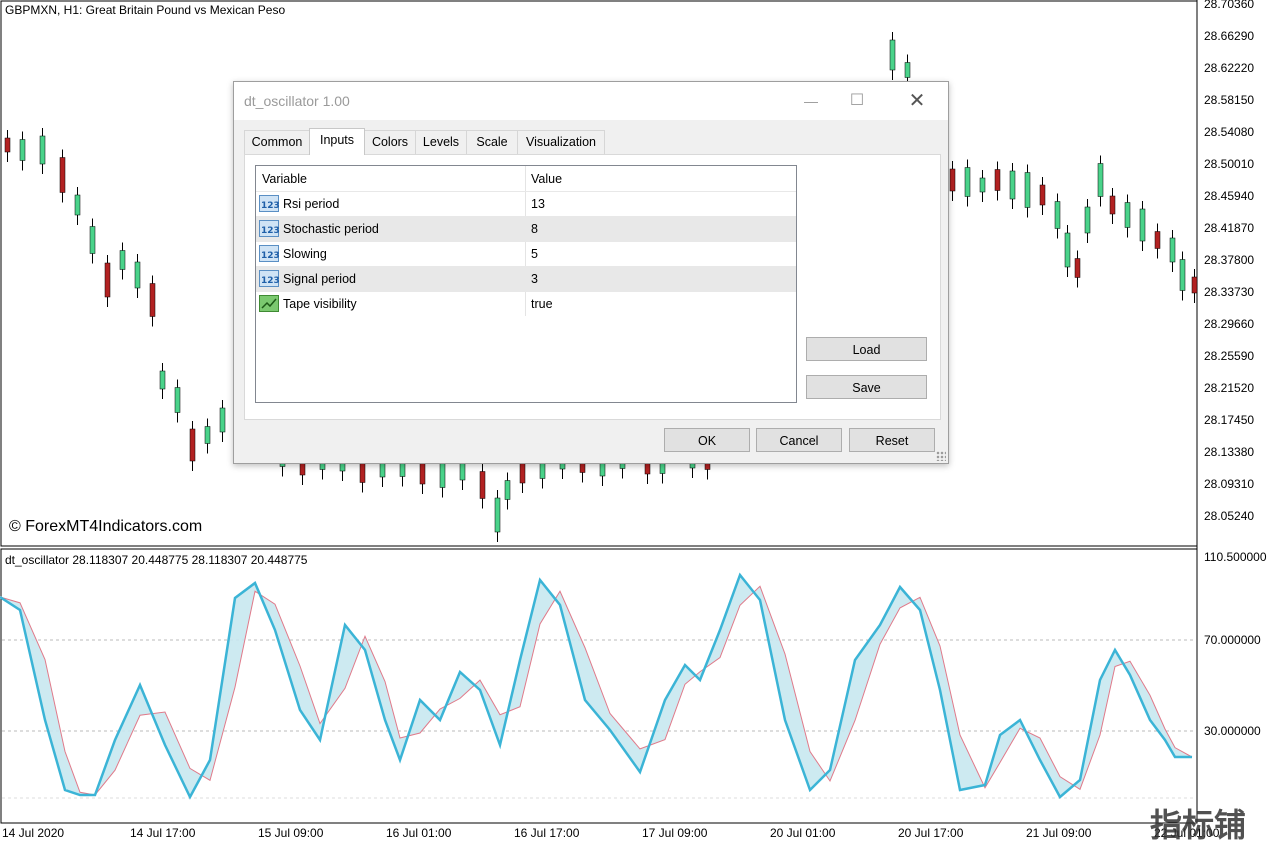 The height and width of the screenshot is (846, 1273). Describe the element at coordinates (163, 833) in the screenshot. I see `time-label: 14 Jul 17:00` at that location.